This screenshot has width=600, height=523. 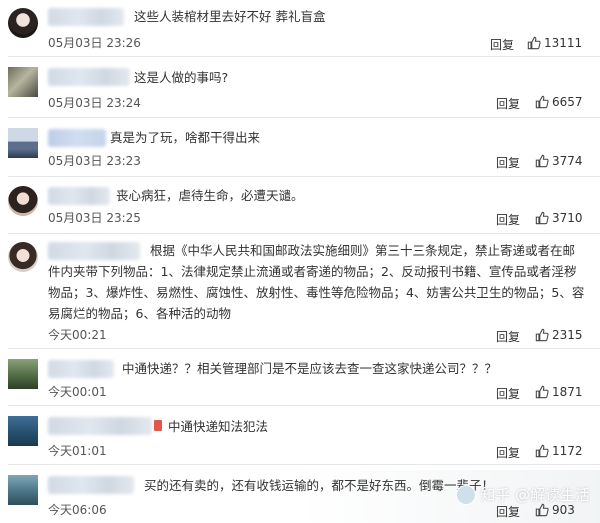 What do you see at coordinates (77, 510) in the screenshot?
I see `comment-time: 今天06:06` at bounding box center [77, 510].